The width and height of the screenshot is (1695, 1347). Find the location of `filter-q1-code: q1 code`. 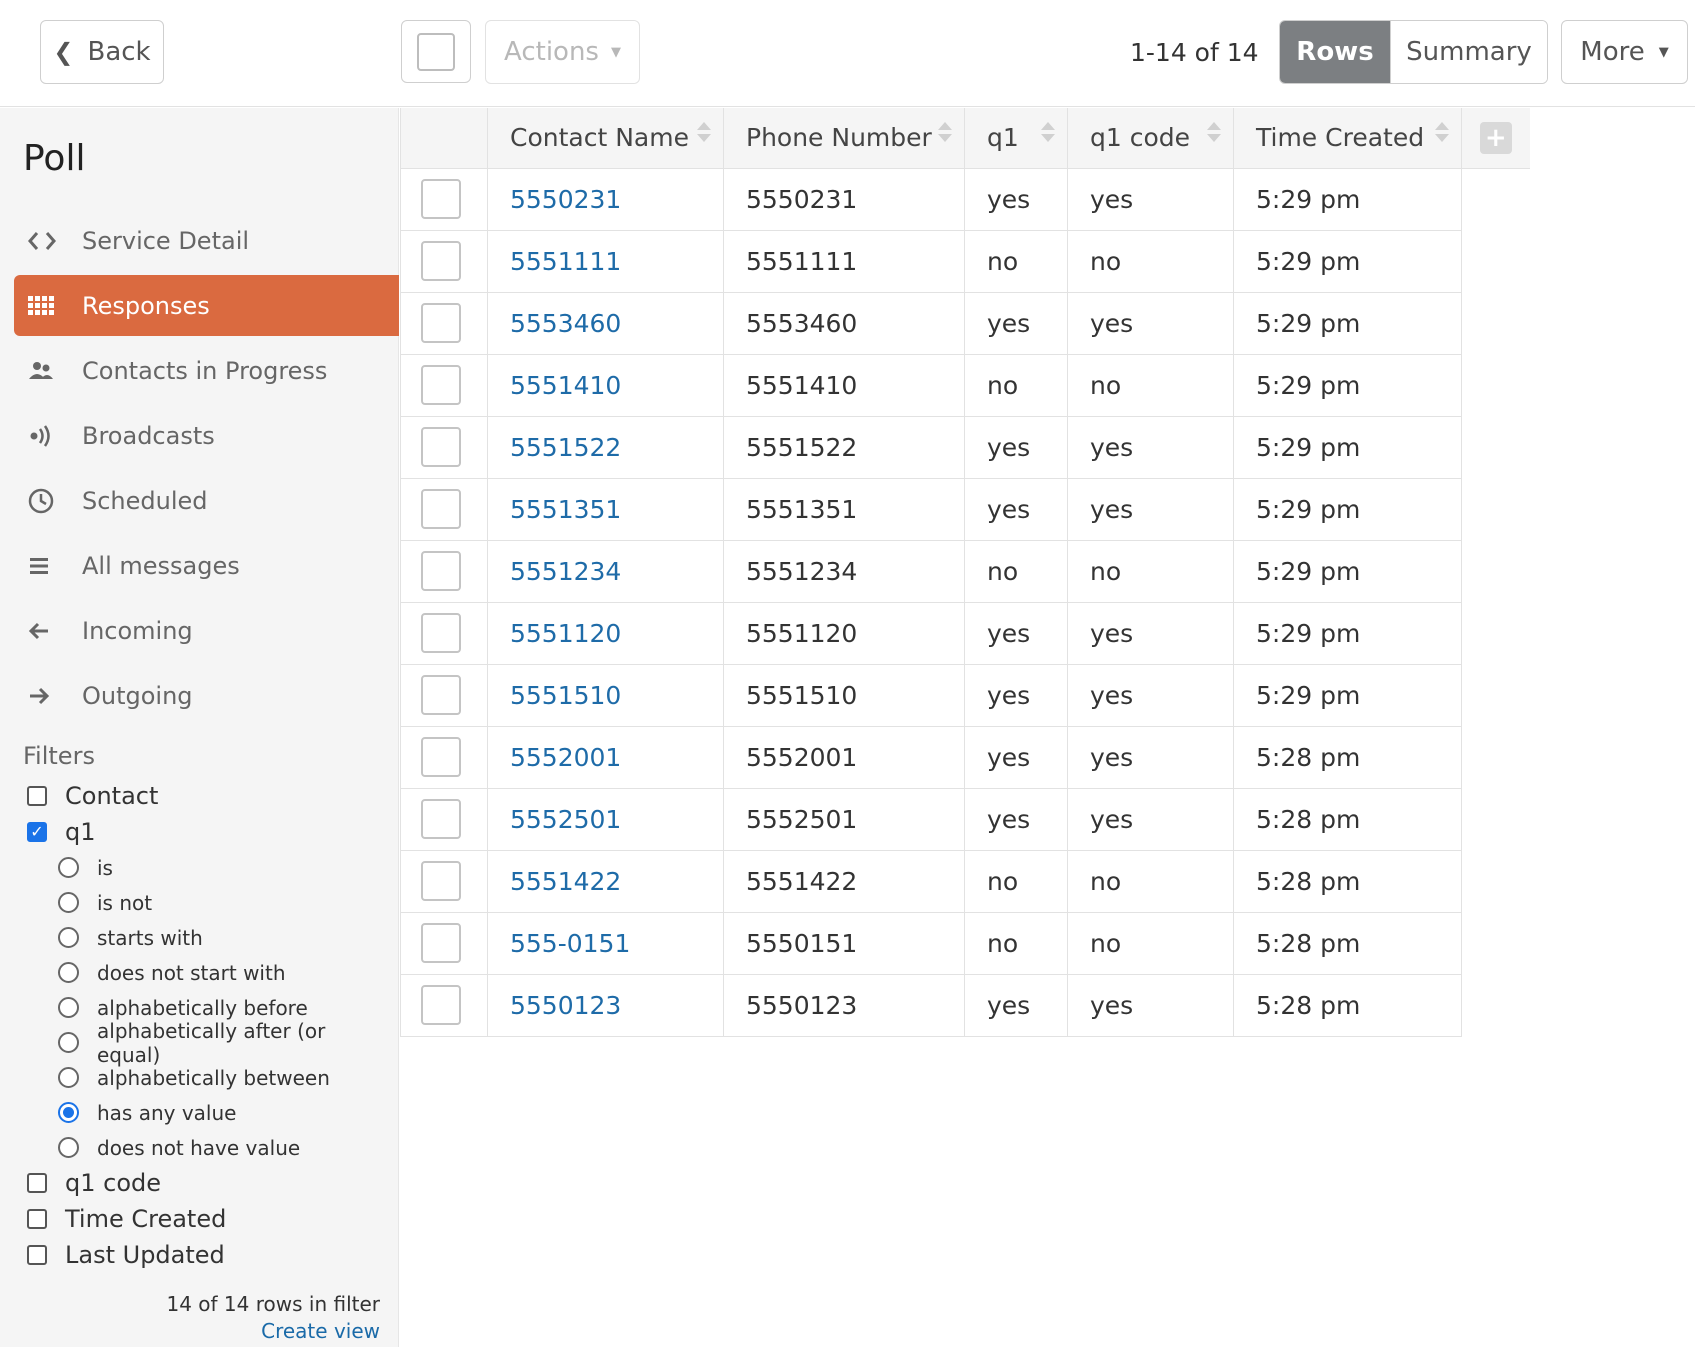

filter-q1-code: q1 code is located at coordinates (207, 1183).